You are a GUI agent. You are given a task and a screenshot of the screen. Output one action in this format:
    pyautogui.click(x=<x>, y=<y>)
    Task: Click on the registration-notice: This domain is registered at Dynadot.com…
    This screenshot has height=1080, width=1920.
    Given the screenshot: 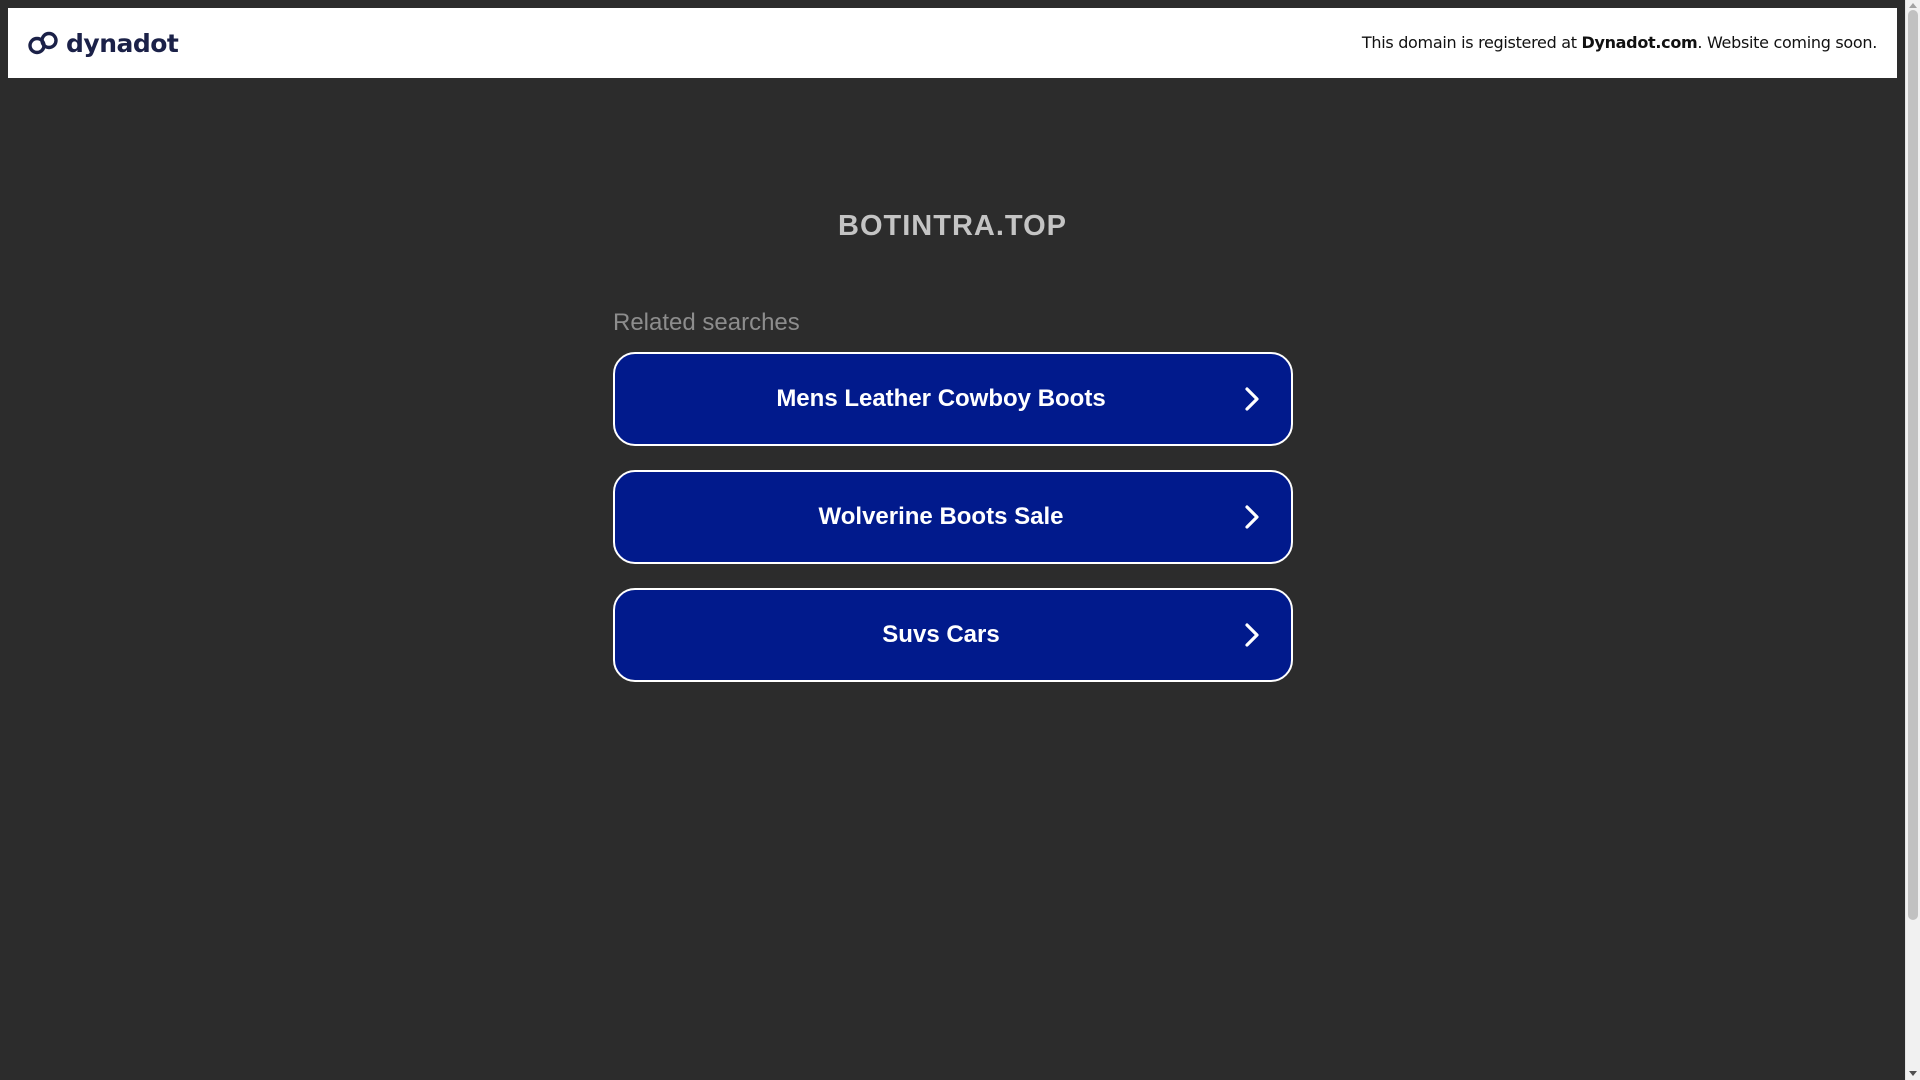 What is the action you would take?
    pyautogui.click(x=1619, y=42)
    